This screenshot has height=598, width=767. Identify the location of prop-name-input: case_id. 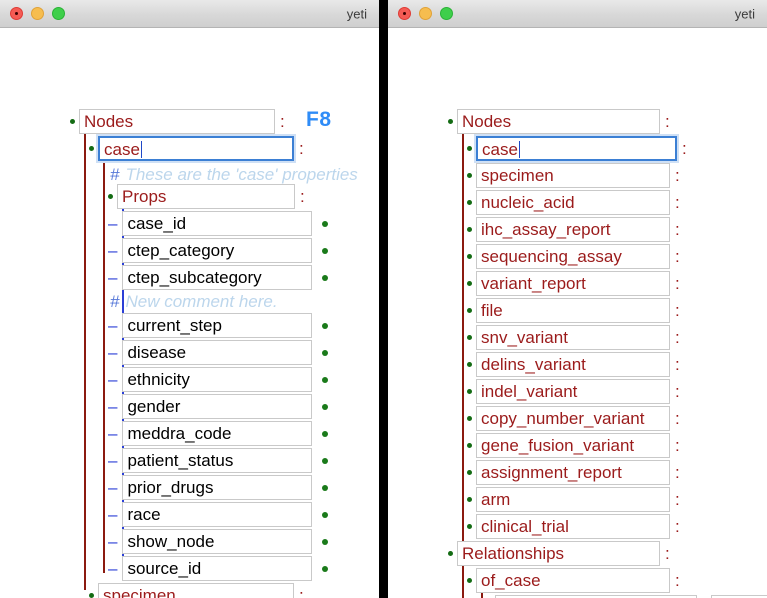
(217, 223).